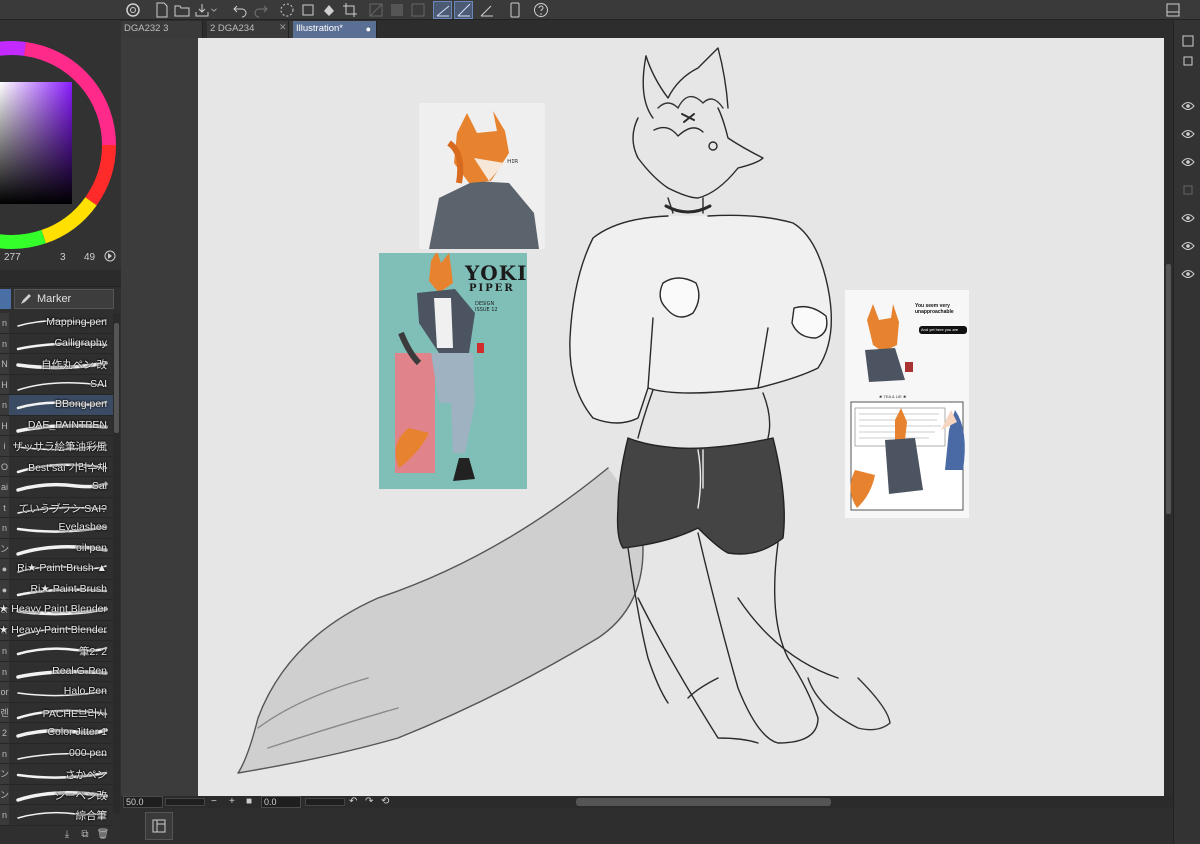 The width and height of the screenshot is (1200, 844). What do you see at coordinates (703, 802) in the screenshot?
I see `canvas-horizontal-scroll-thumb` at bounding box center [703, 802].